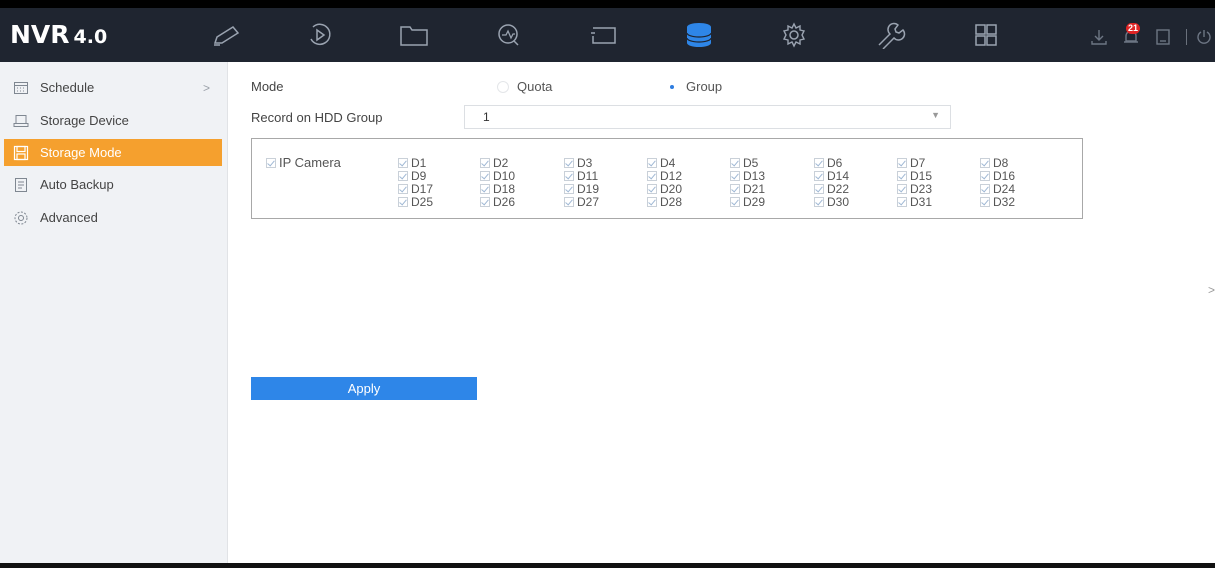 The width and height of the screenshot is (1215, 568). I want to click on camera-label: D23, so click(921, 189).